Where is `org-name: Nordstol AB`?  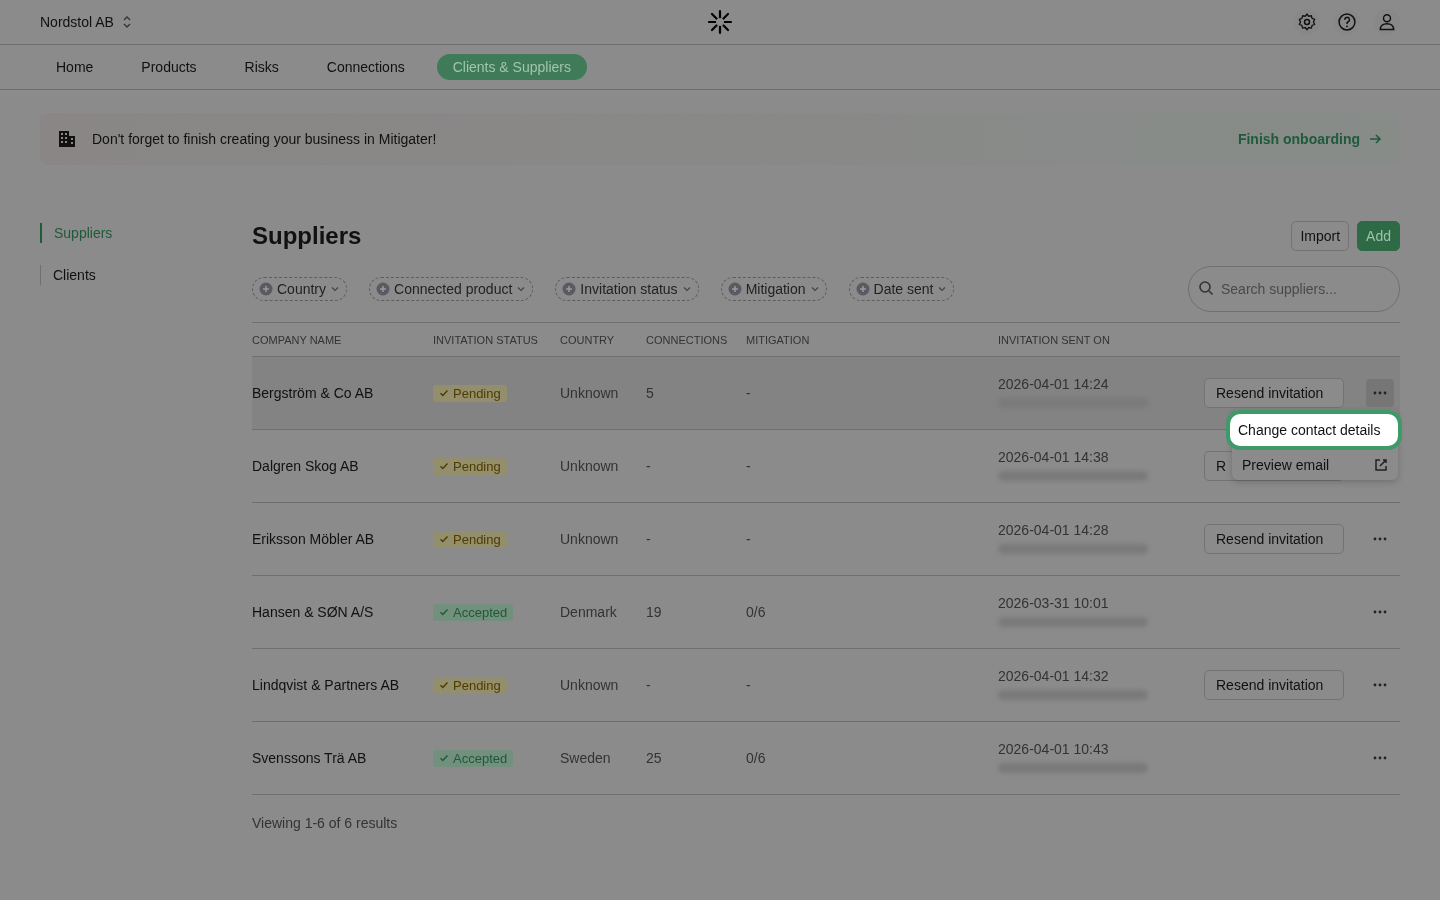
org-name: Nordstol AB is located at coordinates (77, 22).